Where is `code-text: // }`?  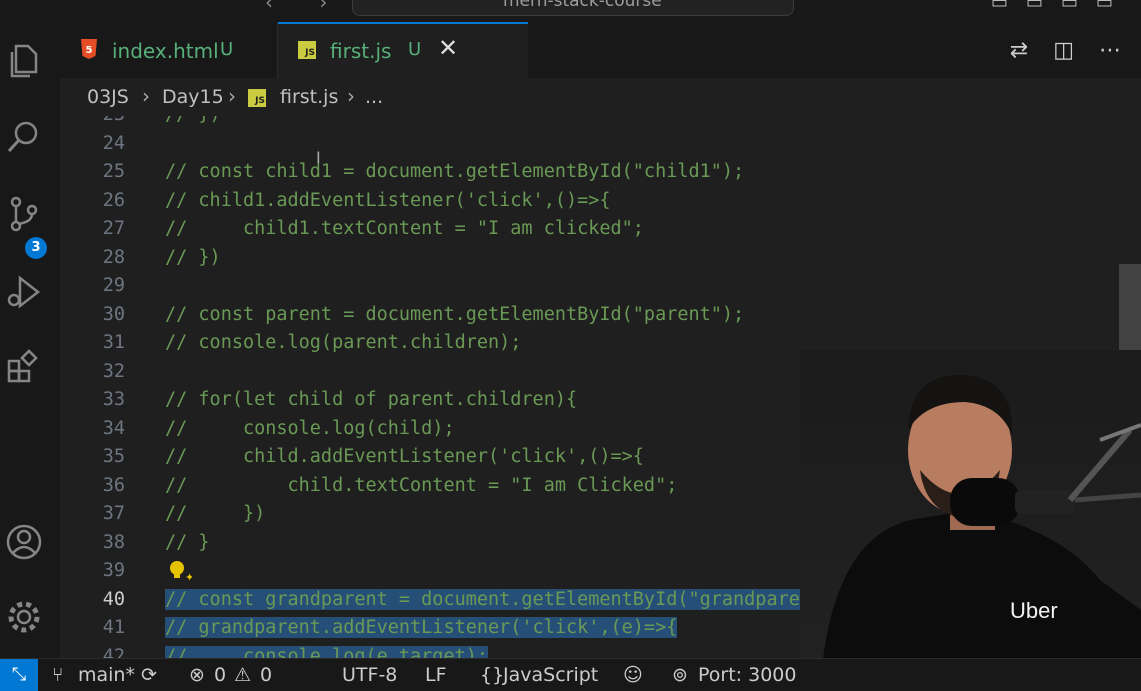 code-text: // } is located at coordinates (187, 542).